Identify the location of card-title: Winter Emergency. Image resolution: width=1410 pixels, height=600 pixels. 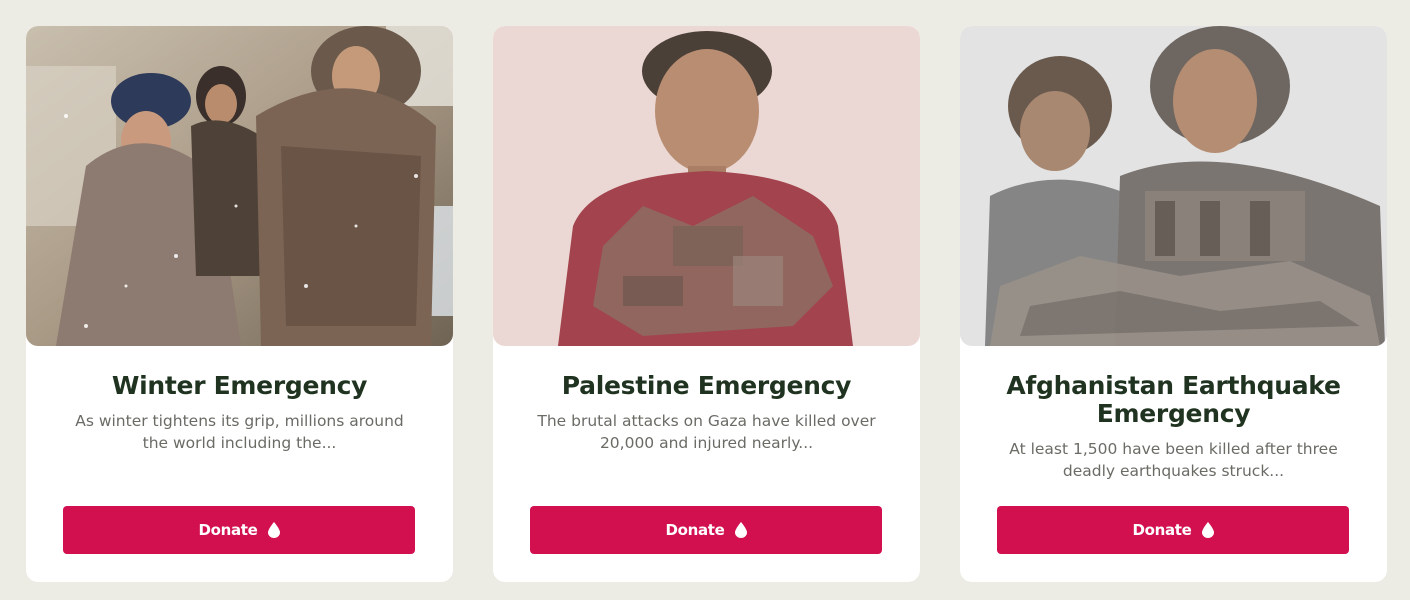
(239, 386).